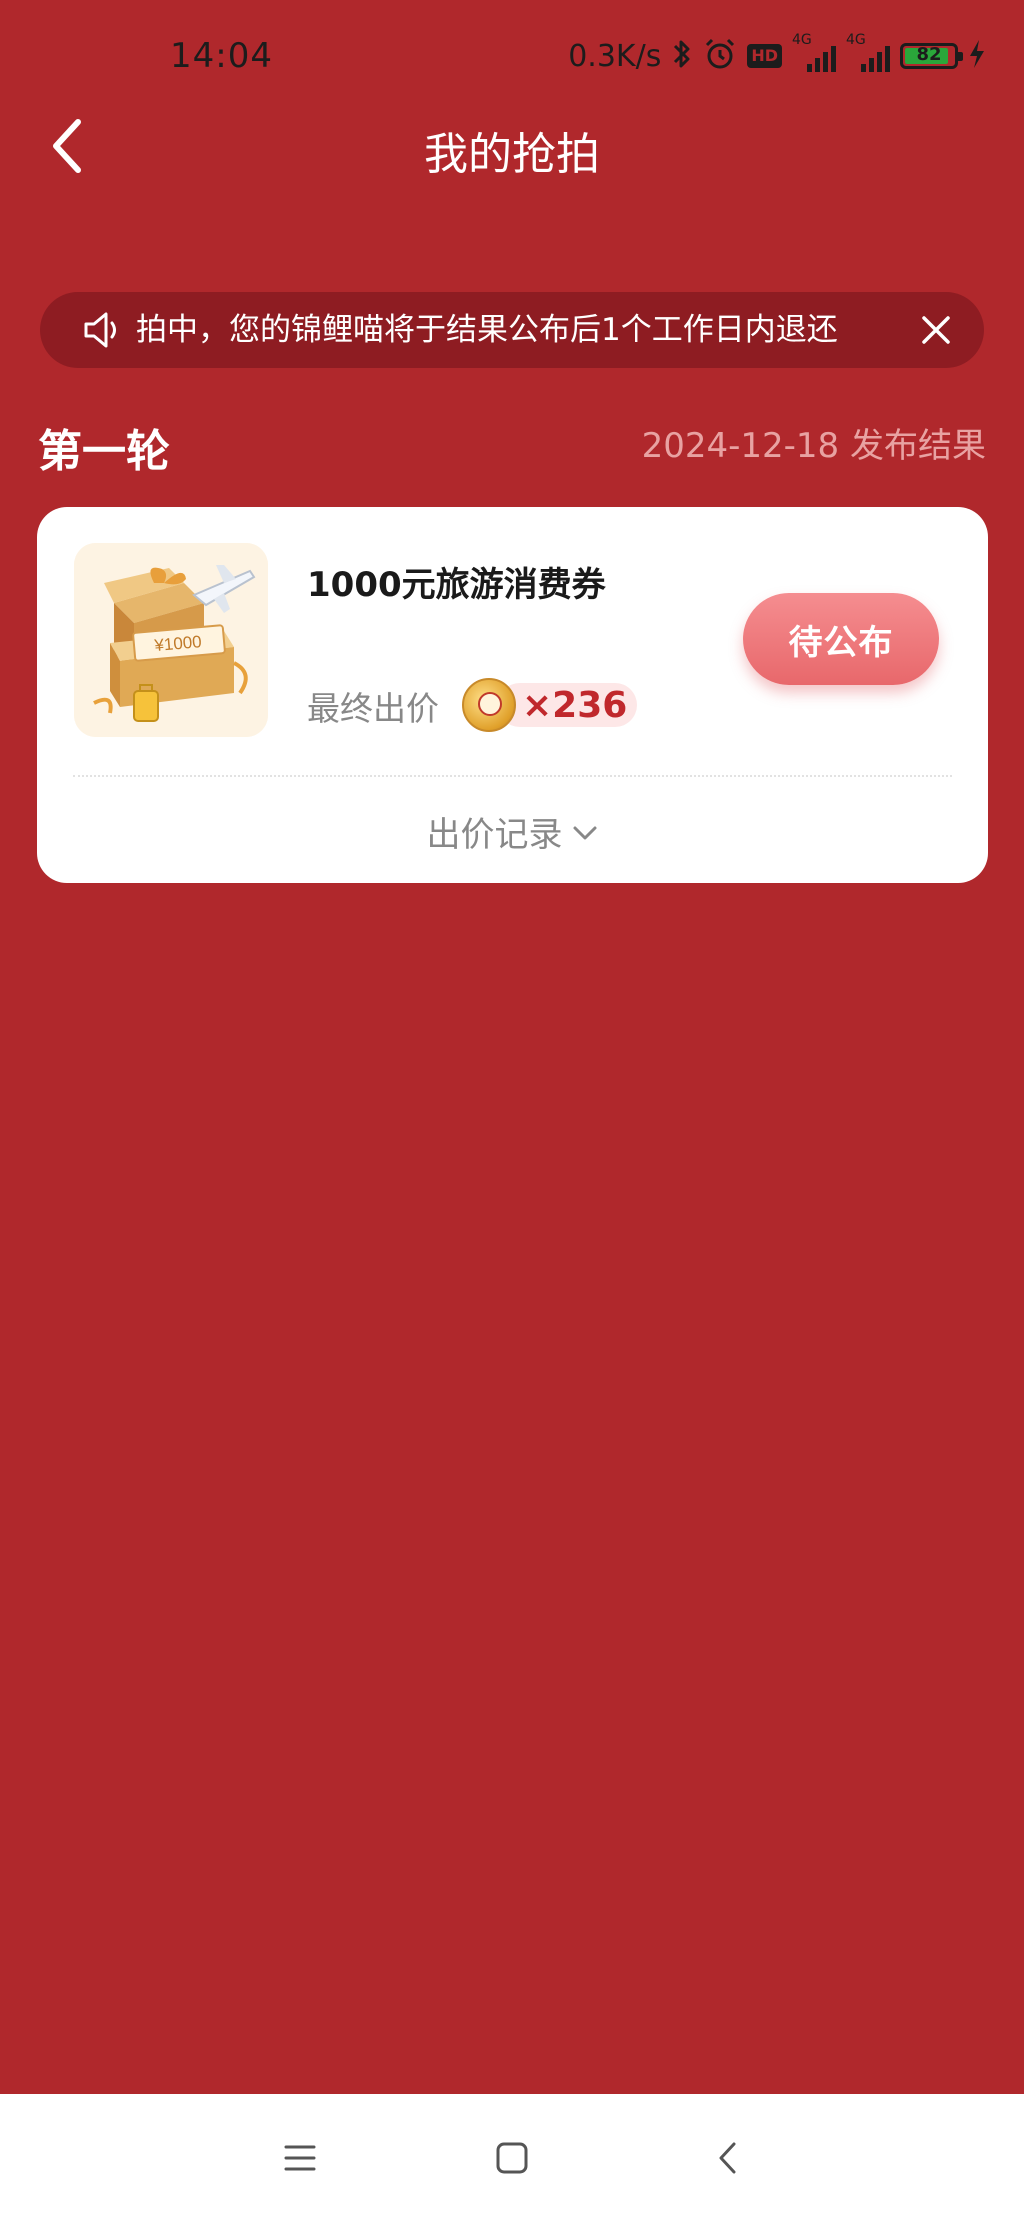 Image resolution: width=1024 pixels, height=2219 pixels. Describe the element at coordinates (489, 705) in the screenshot. I see `koi-cat-coin-icon` at that location.